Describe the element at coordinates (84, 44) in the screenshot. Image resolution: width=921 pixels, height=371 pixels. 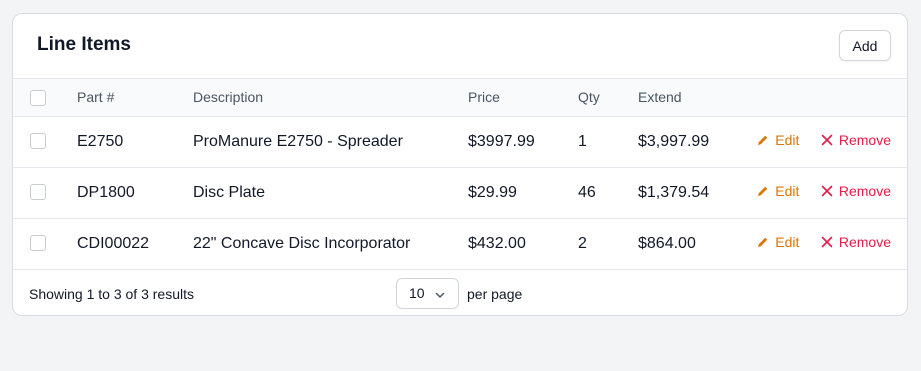
I see `card-title: Line Items` at that location.